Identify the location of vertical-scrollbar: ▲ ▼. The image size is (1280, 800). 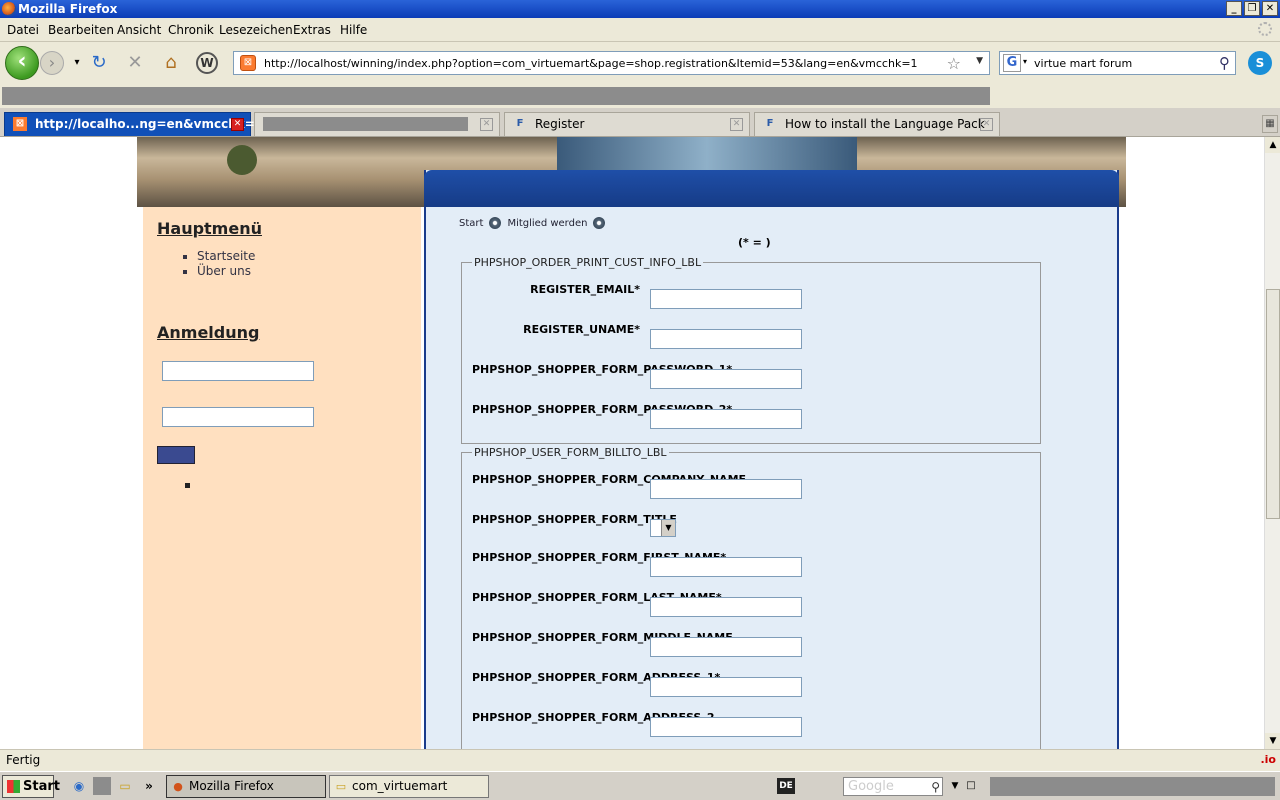
(1272, 443).